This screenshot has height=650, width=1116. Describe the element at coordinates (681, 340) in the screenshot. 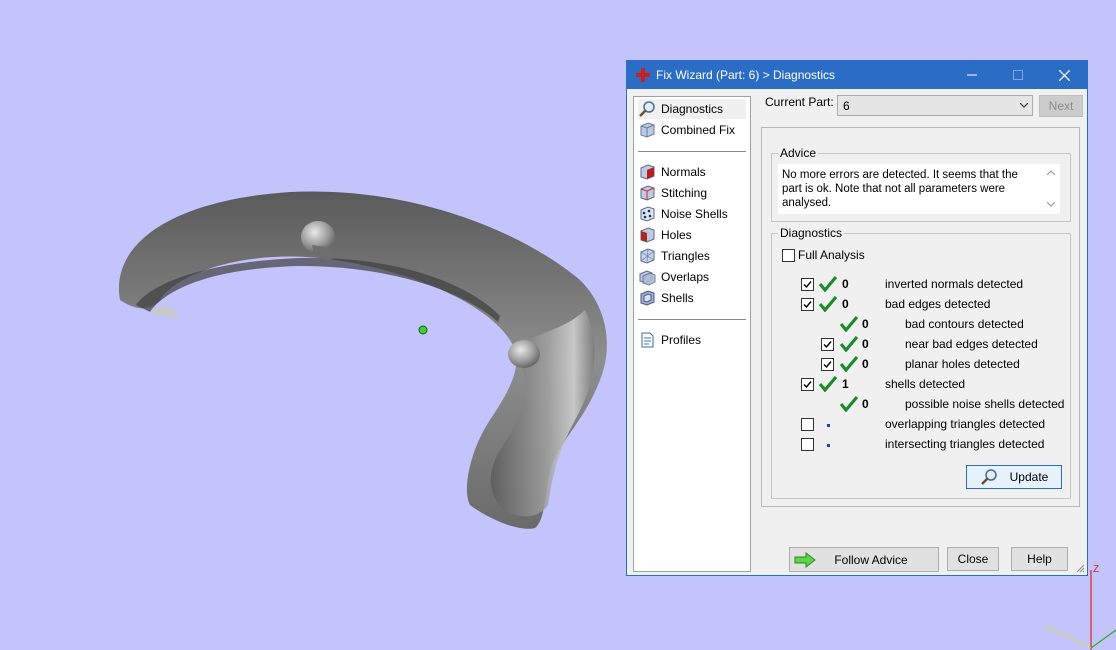

I see `nav-item-label: Profiles` at that location.